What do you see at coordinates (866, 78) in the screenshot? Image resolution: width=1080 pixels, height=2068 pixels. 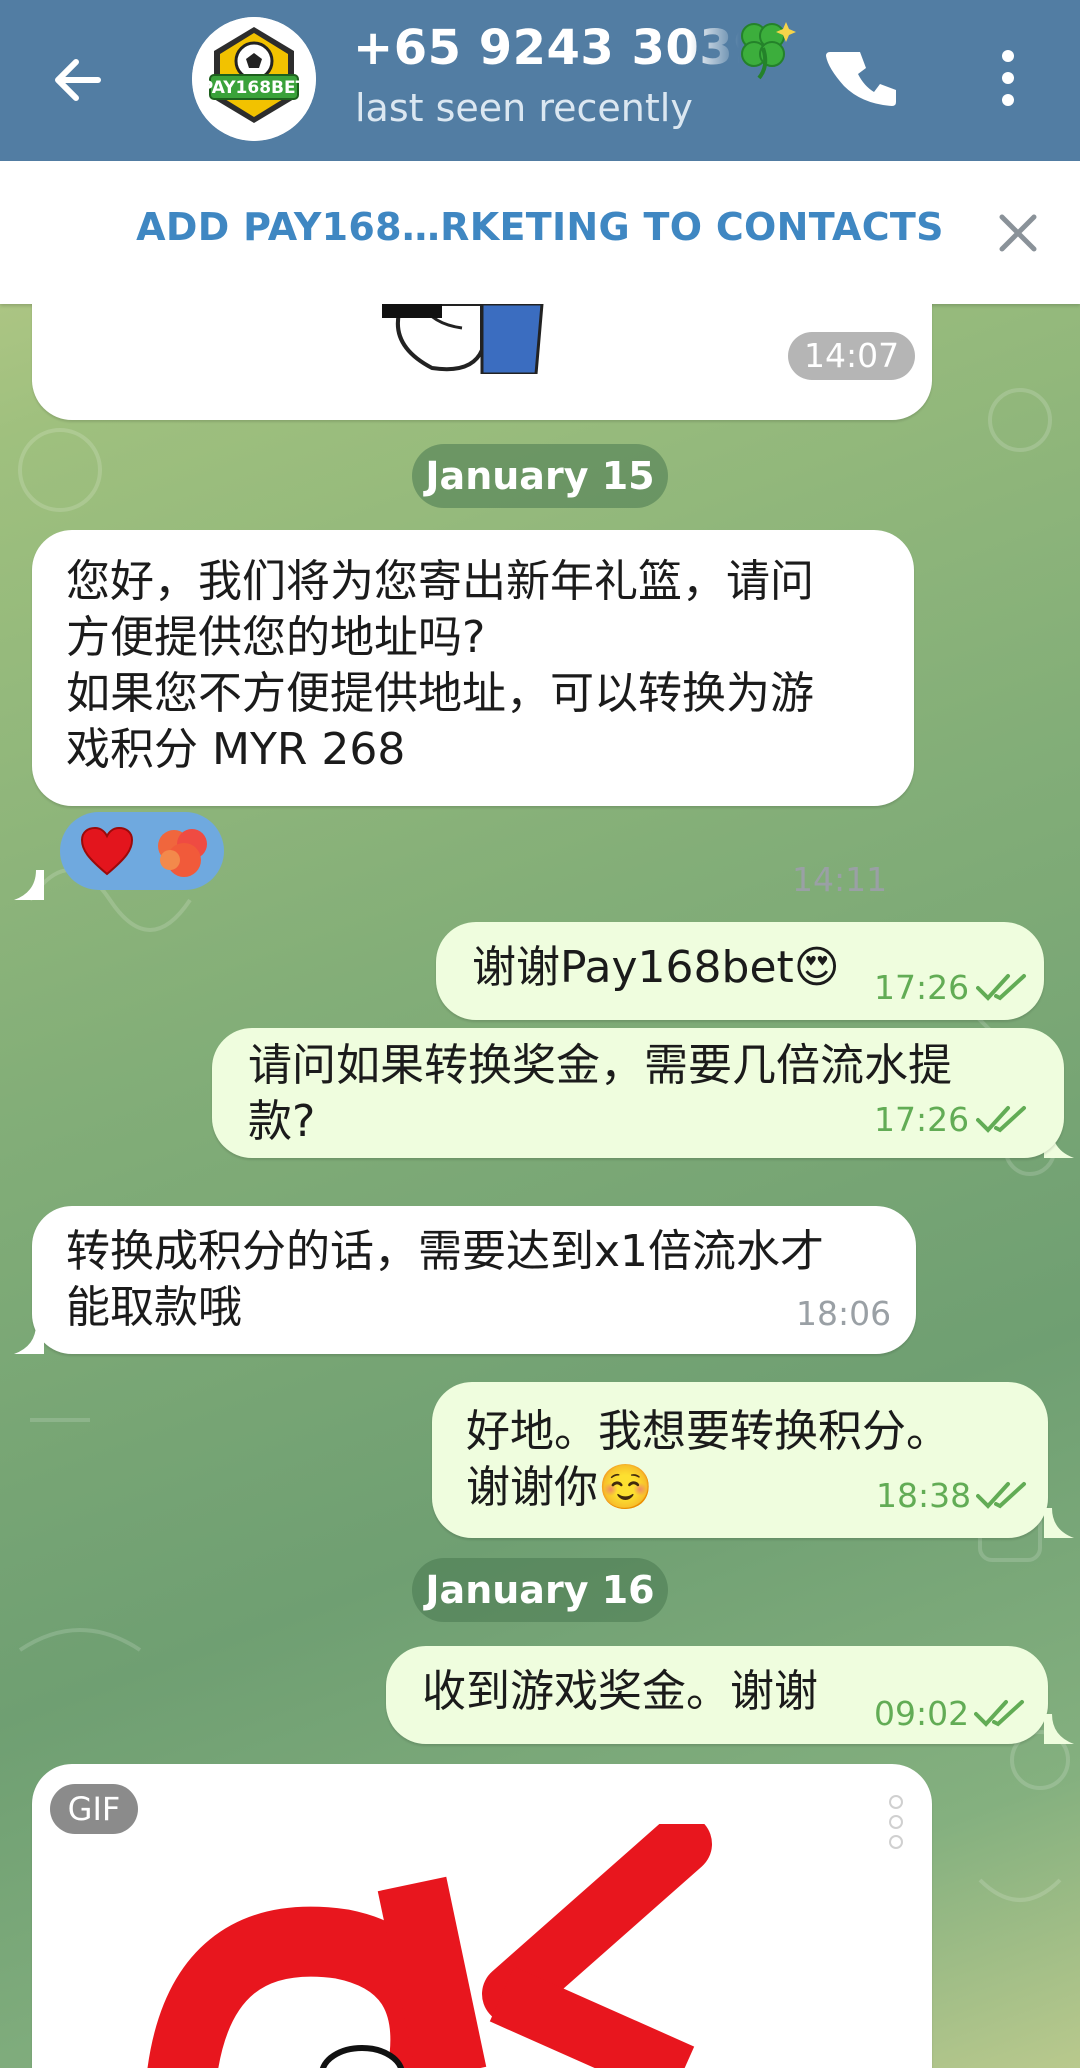 I see `phone-call-icon` at bounding box center [866, 78].